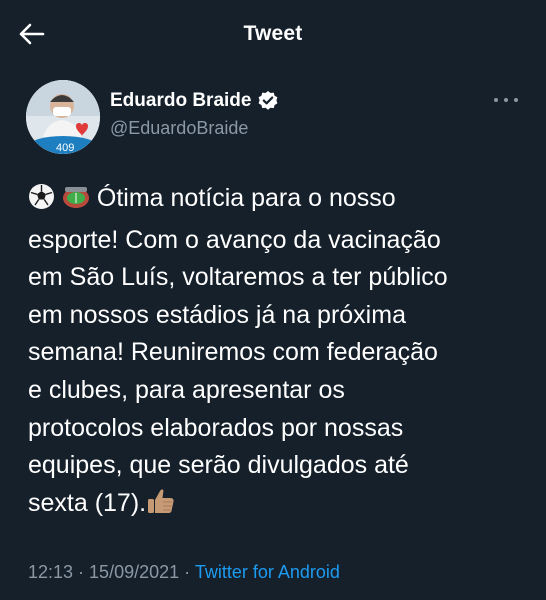 Image resolution: width=546 pixels, height=600 pixels. Describe the element at coordinates (76, 202) in the screenshot. I see `stadium-icon` at that location.